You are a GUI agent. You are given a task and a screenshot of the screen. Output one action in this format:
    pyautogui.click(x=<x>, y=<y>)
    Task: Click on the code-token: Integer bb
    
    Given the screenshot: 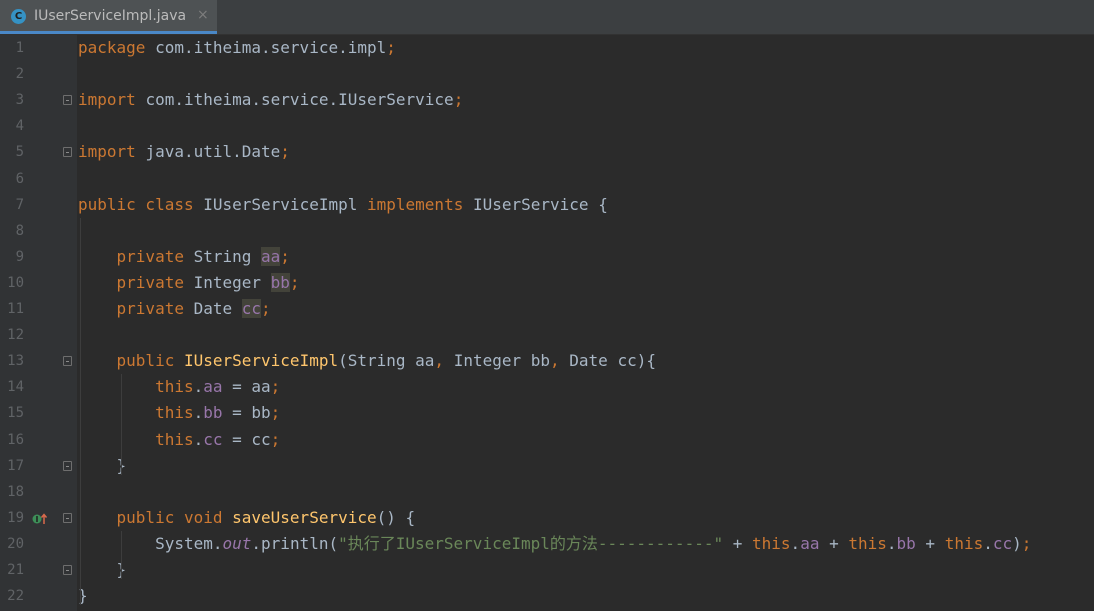 What is the action you would take?
    pyautogui.click(x=502, y=361)
    